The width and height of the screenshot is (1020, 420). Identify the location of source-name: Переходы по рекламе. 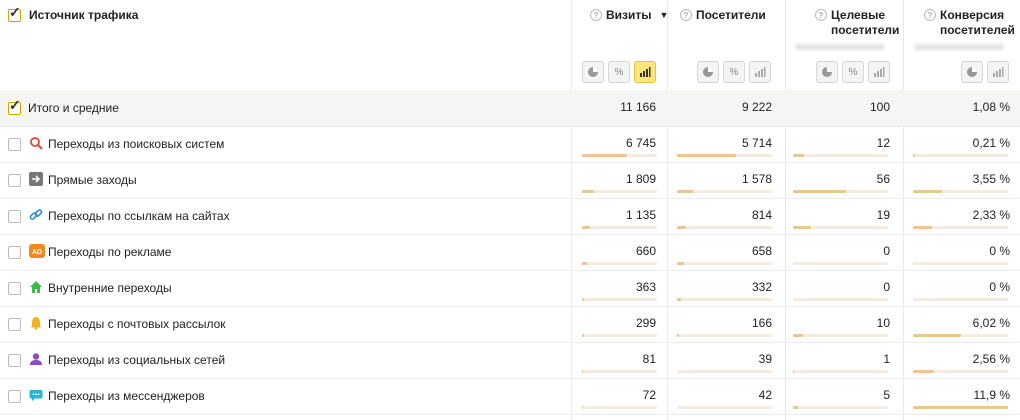
(109, 252).